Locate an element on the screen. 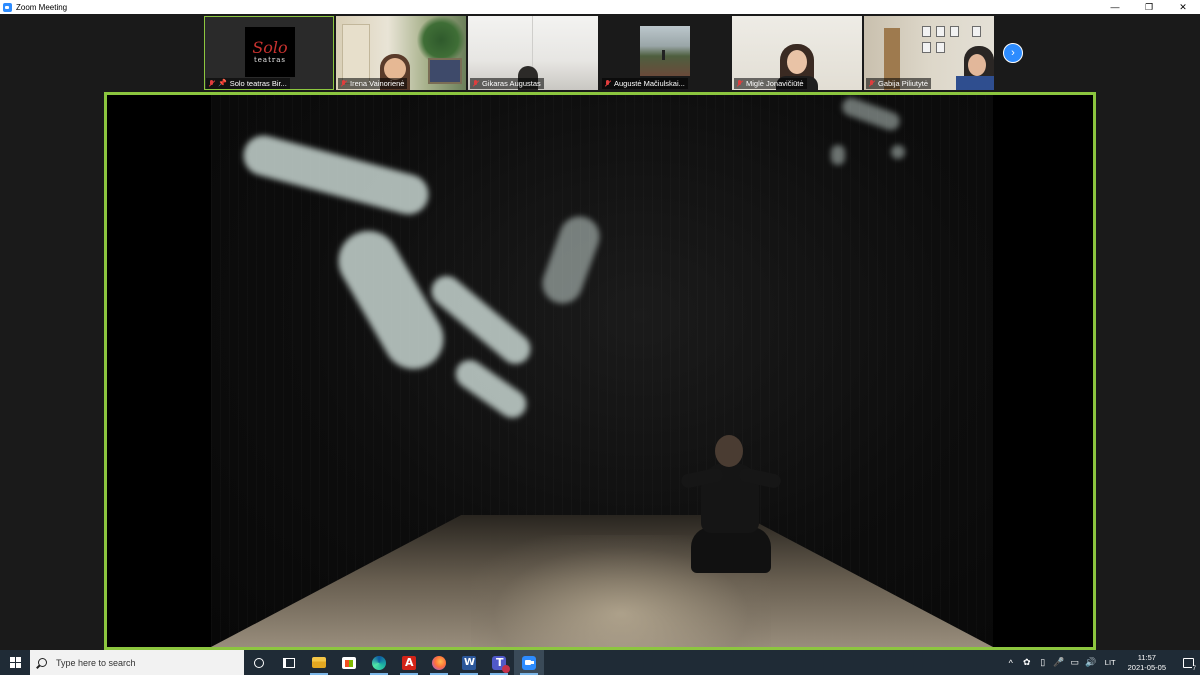 Image resolution: width=1200 pixels, height=675 pixels. cortana-button is located at coordinates (259, 662).